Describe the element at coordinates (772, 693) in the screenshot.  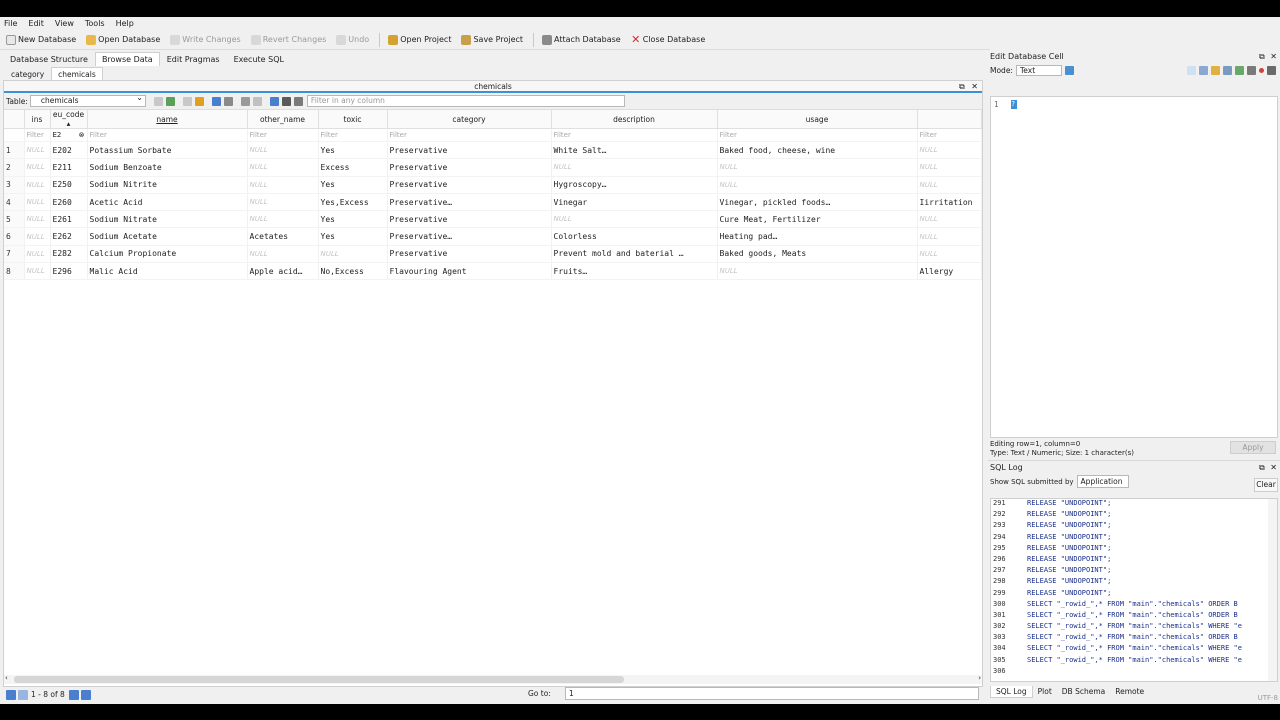
I see `goto-input: 1` at that location.